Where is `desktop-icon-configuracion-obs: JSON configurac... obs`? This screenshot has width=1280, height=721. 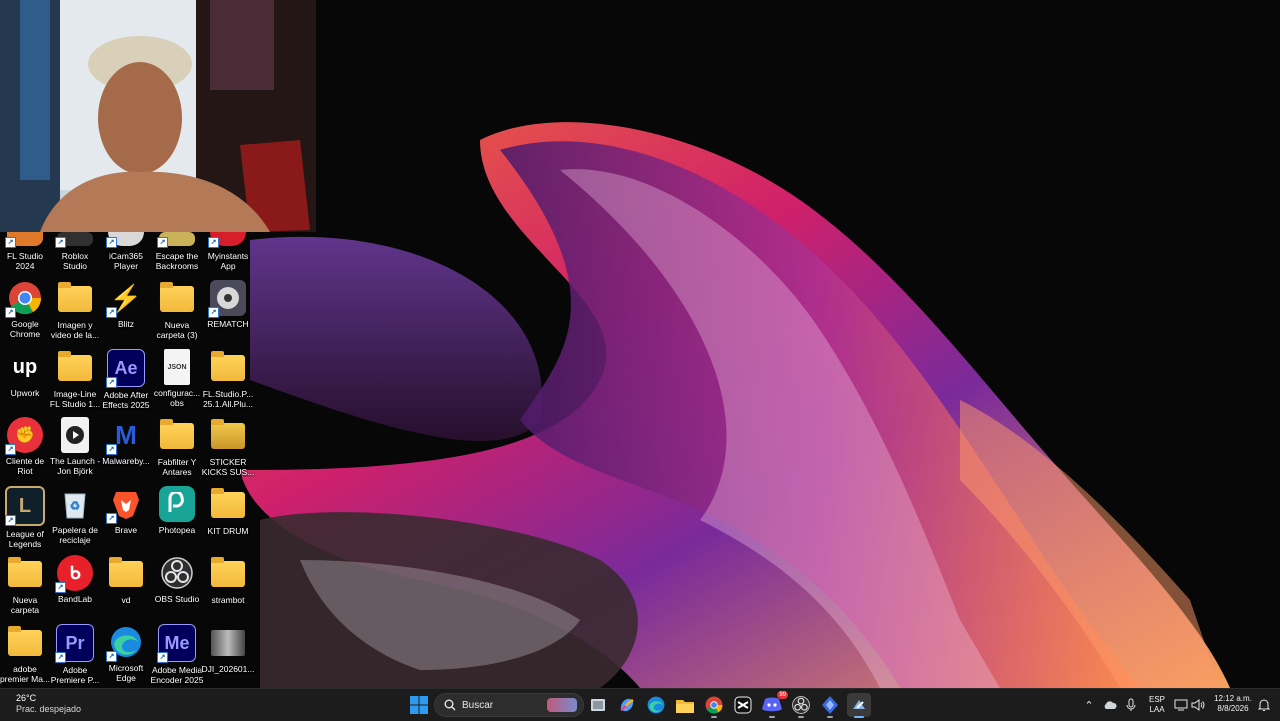
desktop-icon-configuracion-obs: JSON configurac... obs is located at coordinates (177, 381).